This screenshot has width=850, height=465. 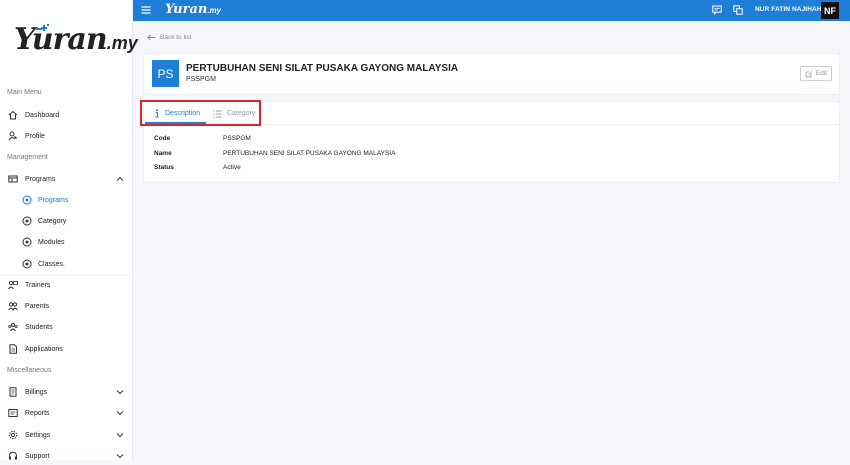 I want to click on sidebar-item-label: Trainers, so click(x=38, y=285).